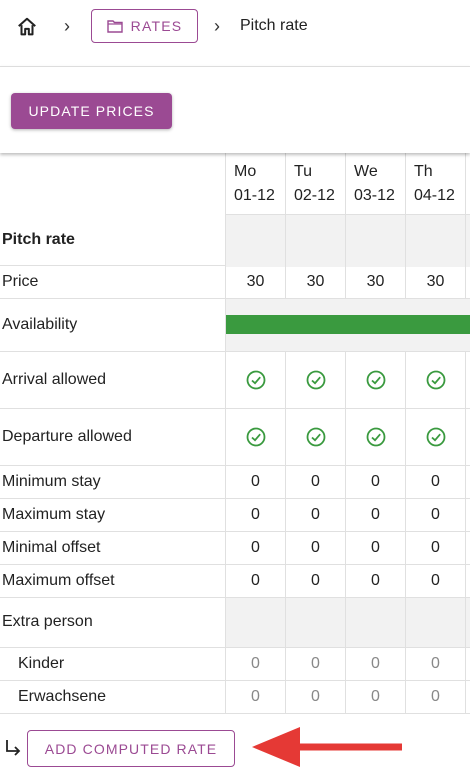  I want to click on day-date: 01-12, so click(254, 195).